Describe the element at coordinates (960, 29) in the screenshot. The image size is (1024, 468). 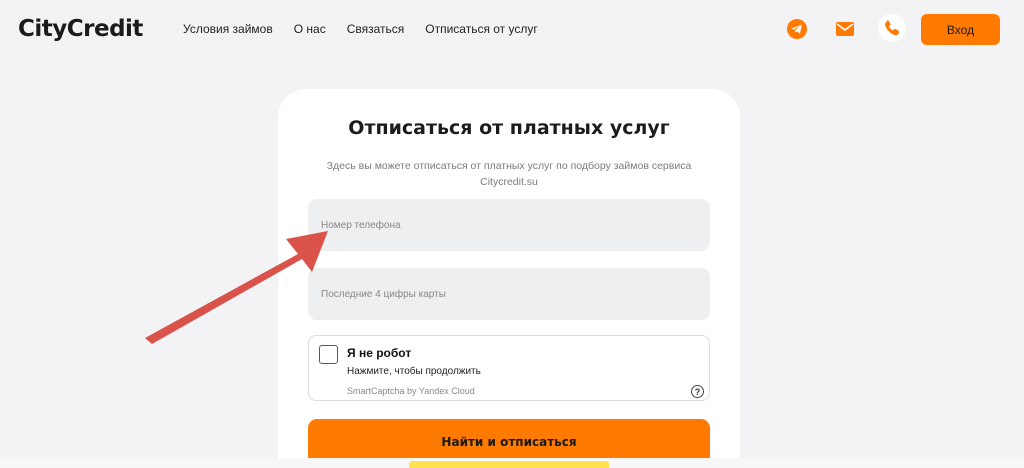
I see `login-button: Вход` at that location.